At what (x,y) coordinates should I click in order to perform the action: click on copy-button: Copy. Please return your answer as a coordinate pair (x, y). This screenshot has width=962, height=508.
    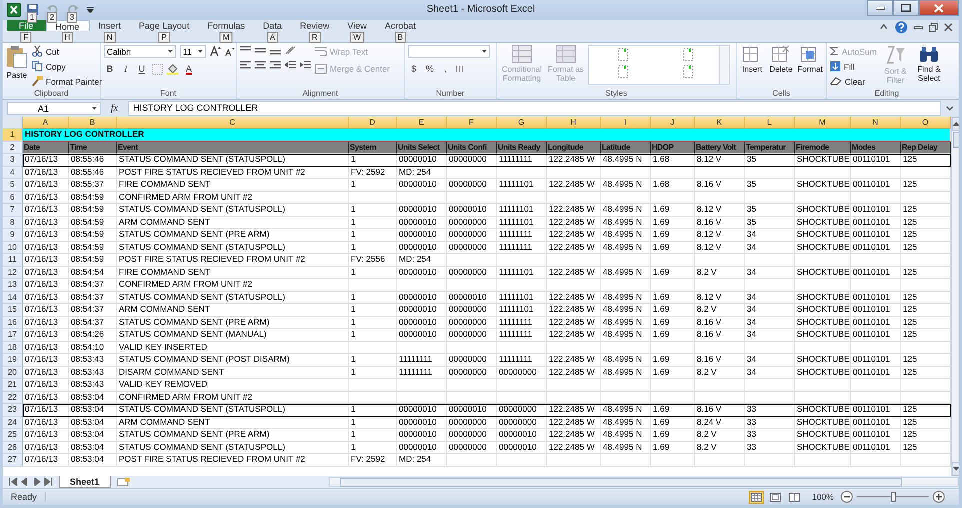
    Looking at the image, I should click on (67, 66).